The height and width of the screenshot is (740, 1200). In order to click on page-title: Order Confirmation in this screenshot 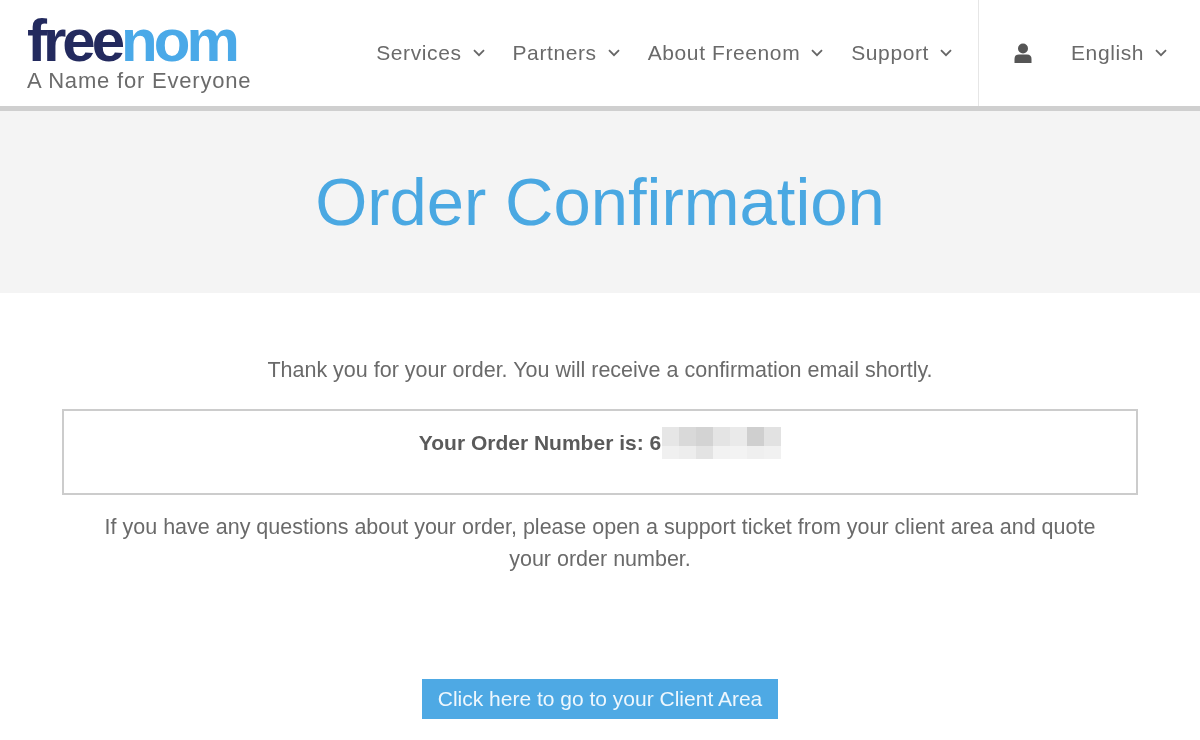, I will do `click(600, 202)`.